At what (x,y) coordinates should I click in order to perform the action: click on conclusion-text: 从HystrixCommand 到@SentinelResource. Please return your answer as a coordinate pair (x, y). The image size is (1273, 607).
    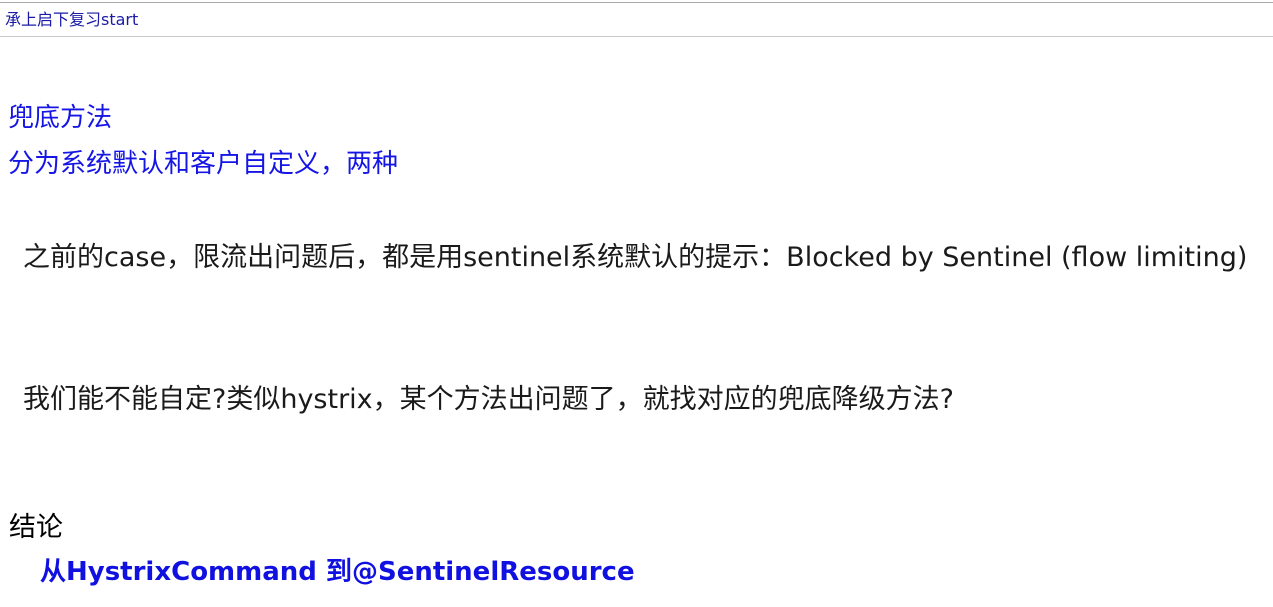
    Looking at the image, I should click on (337, 572).